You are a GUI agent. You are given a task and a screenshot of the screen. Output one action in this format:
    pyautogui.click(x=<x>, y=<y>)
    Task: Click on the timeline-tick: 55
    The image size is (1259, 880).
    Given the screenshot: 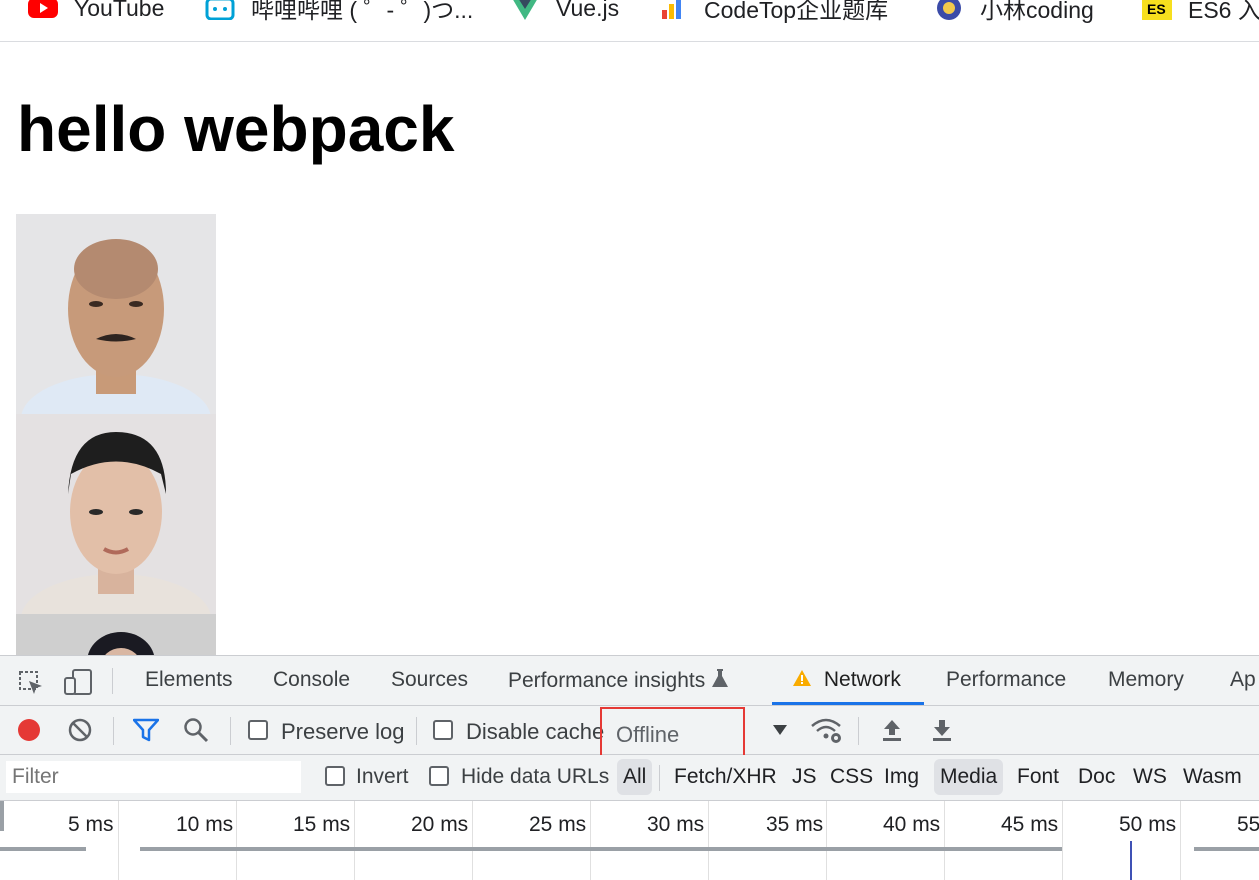 What is the action you would take?
    pyautogui.click(x=1248, y=824)
    